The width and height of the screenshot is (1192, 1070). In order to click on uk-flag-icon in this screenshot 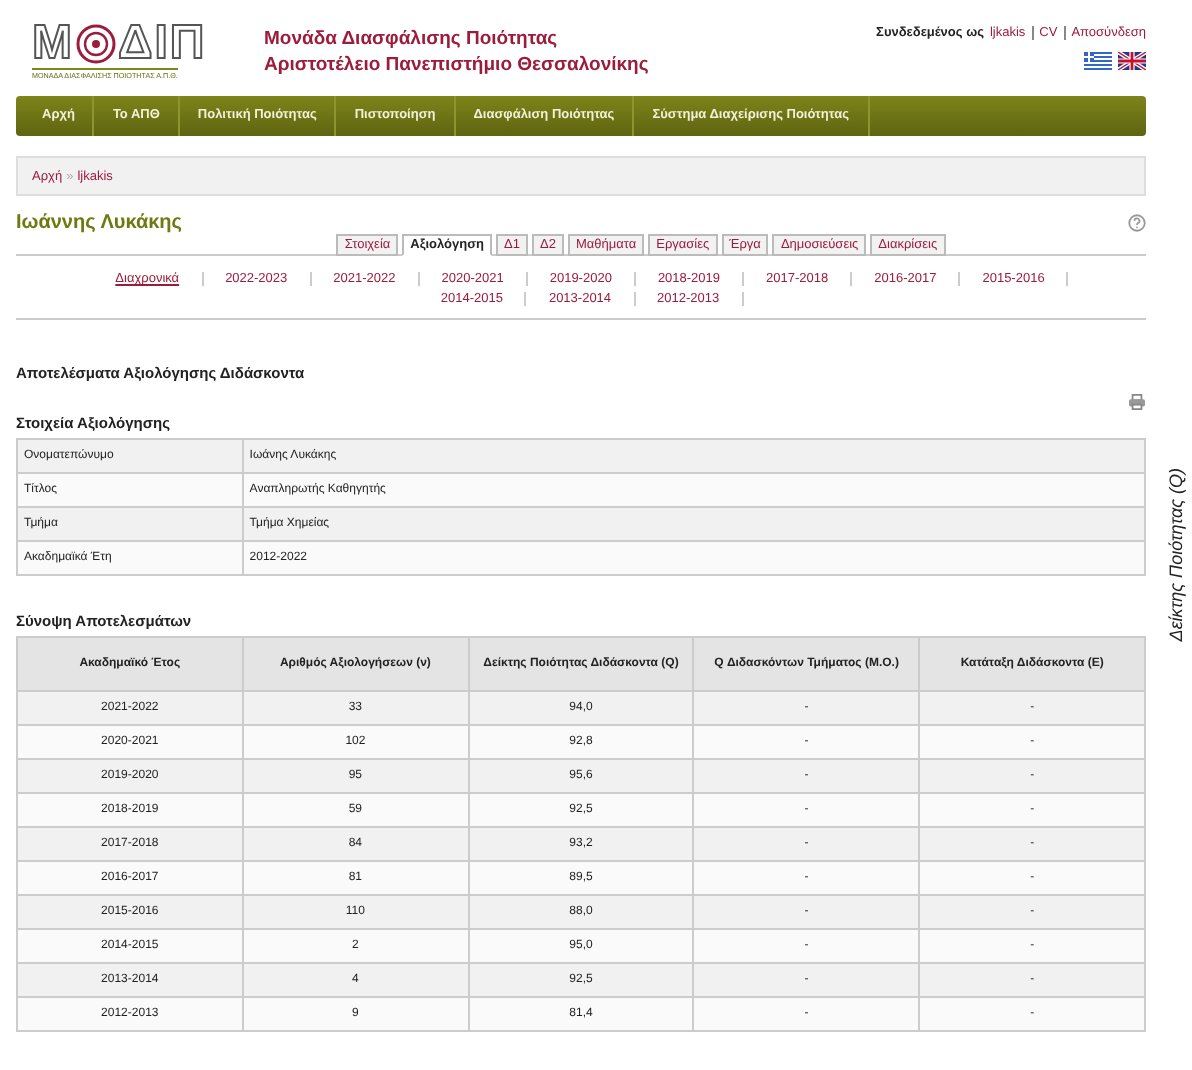, I will do `click(1132, 61)`.